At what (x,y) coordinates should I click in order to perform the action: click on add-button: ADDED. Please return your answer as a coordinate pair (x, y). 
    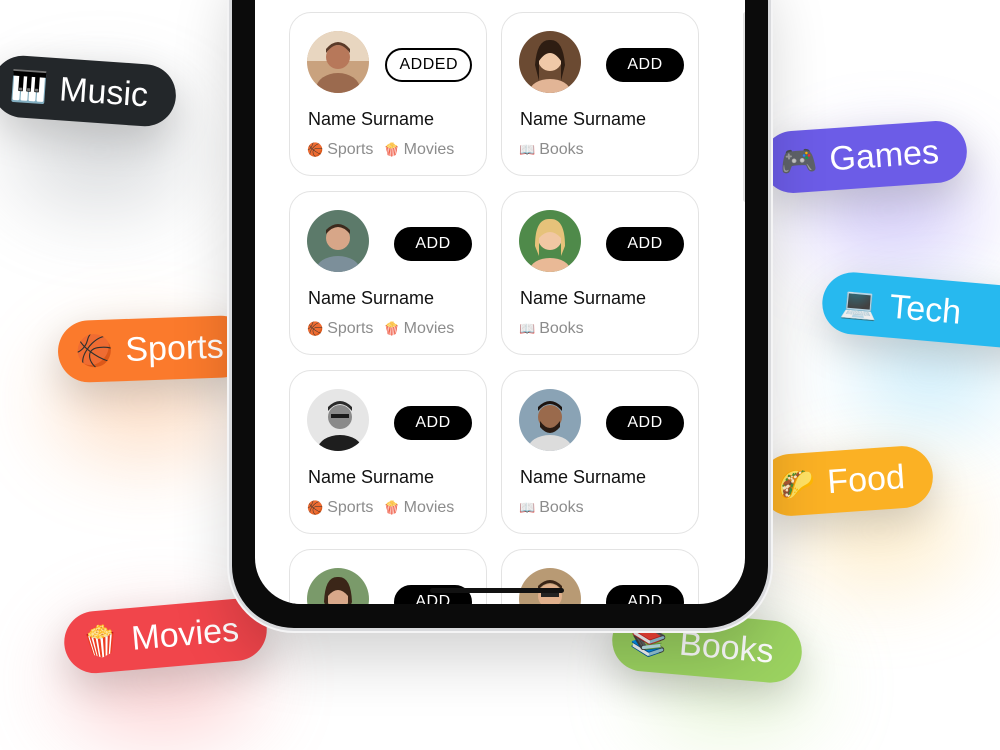
    Looking at the image, I should click on (428, 65).